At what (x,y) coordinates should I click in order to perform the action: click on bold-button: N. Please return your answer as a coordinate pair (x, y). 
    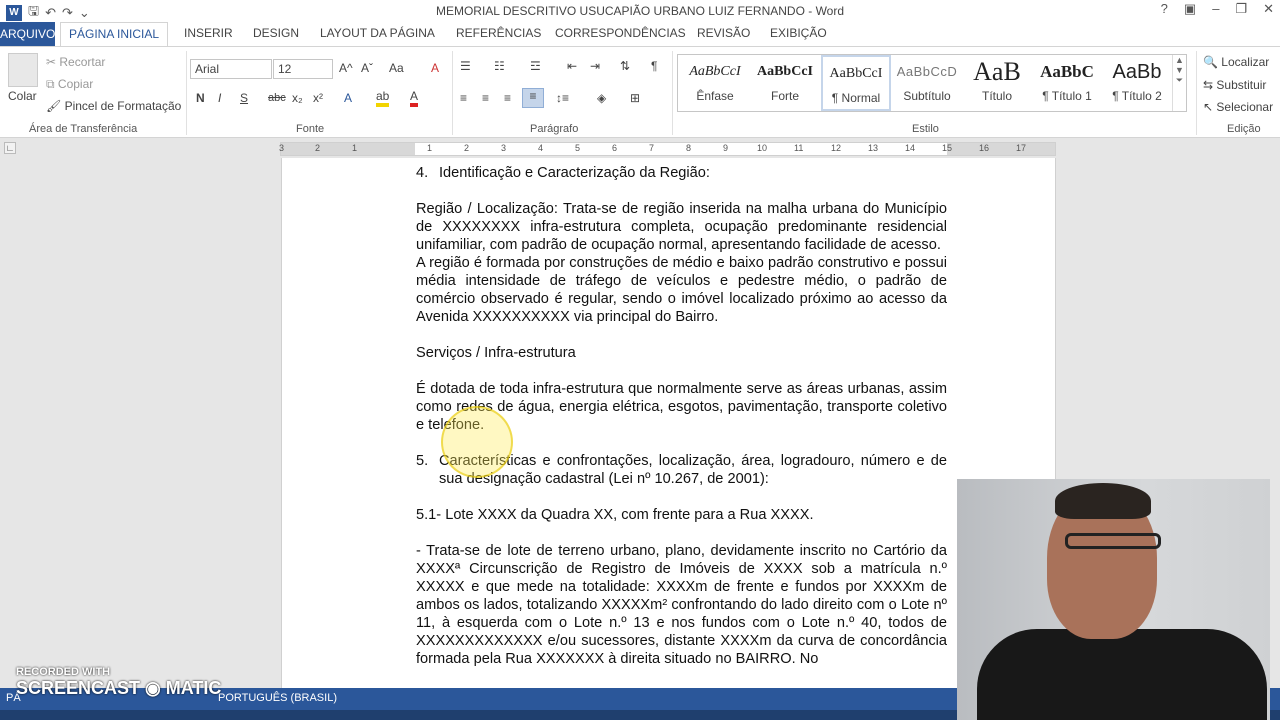
    Looking at the image, I should click on (200, 98).